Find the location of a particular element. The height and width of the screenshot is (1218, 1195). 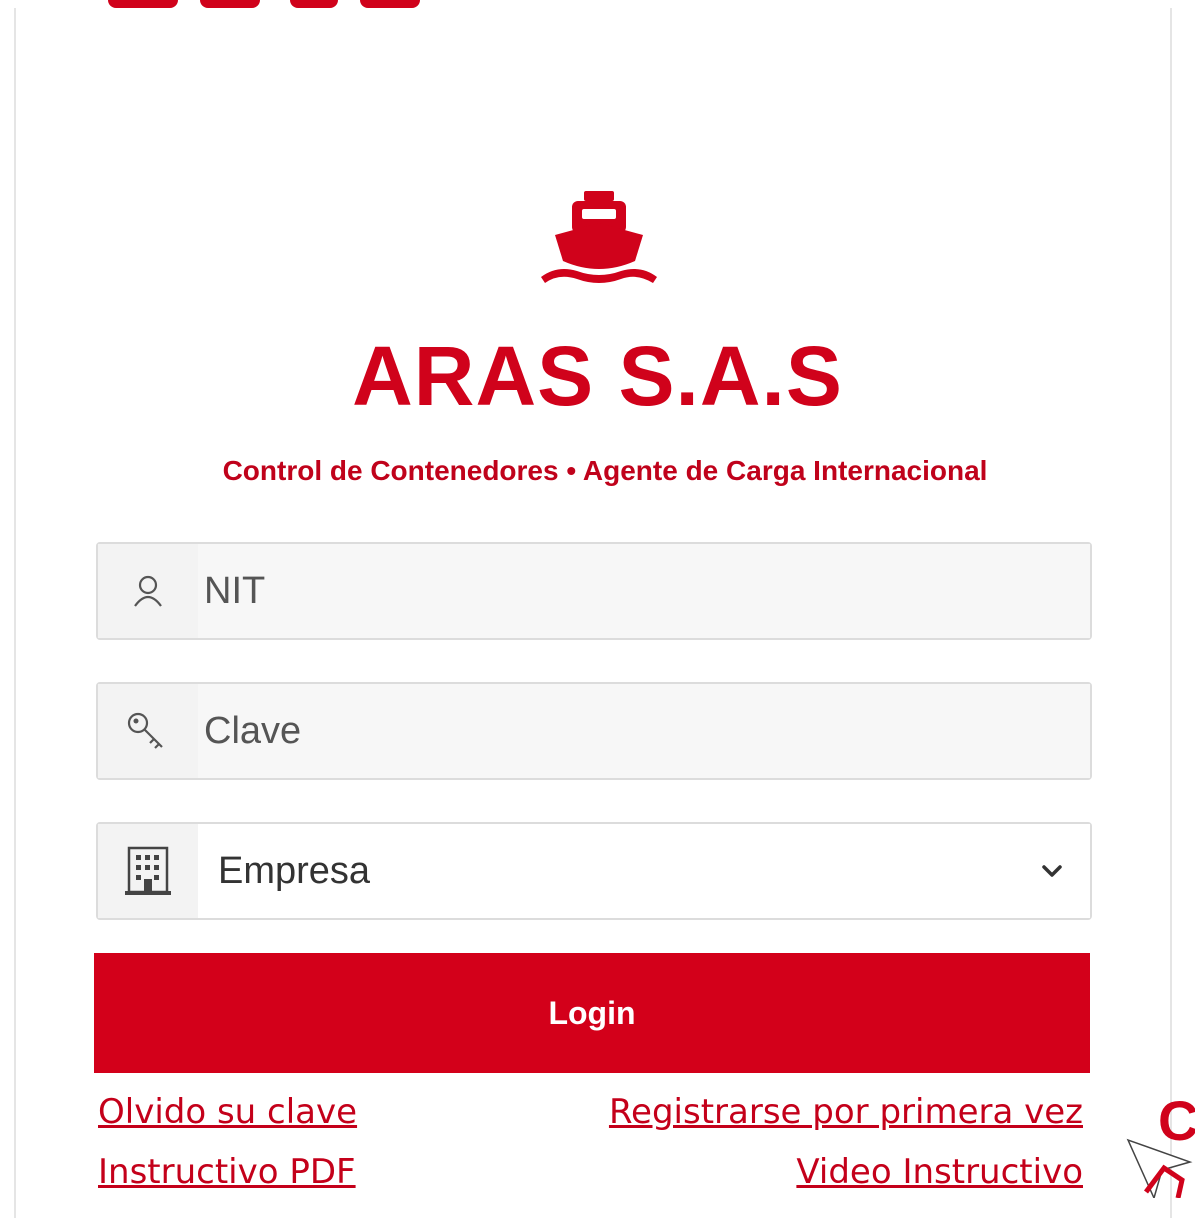

clave-addon is located at coordinates (148, 731).